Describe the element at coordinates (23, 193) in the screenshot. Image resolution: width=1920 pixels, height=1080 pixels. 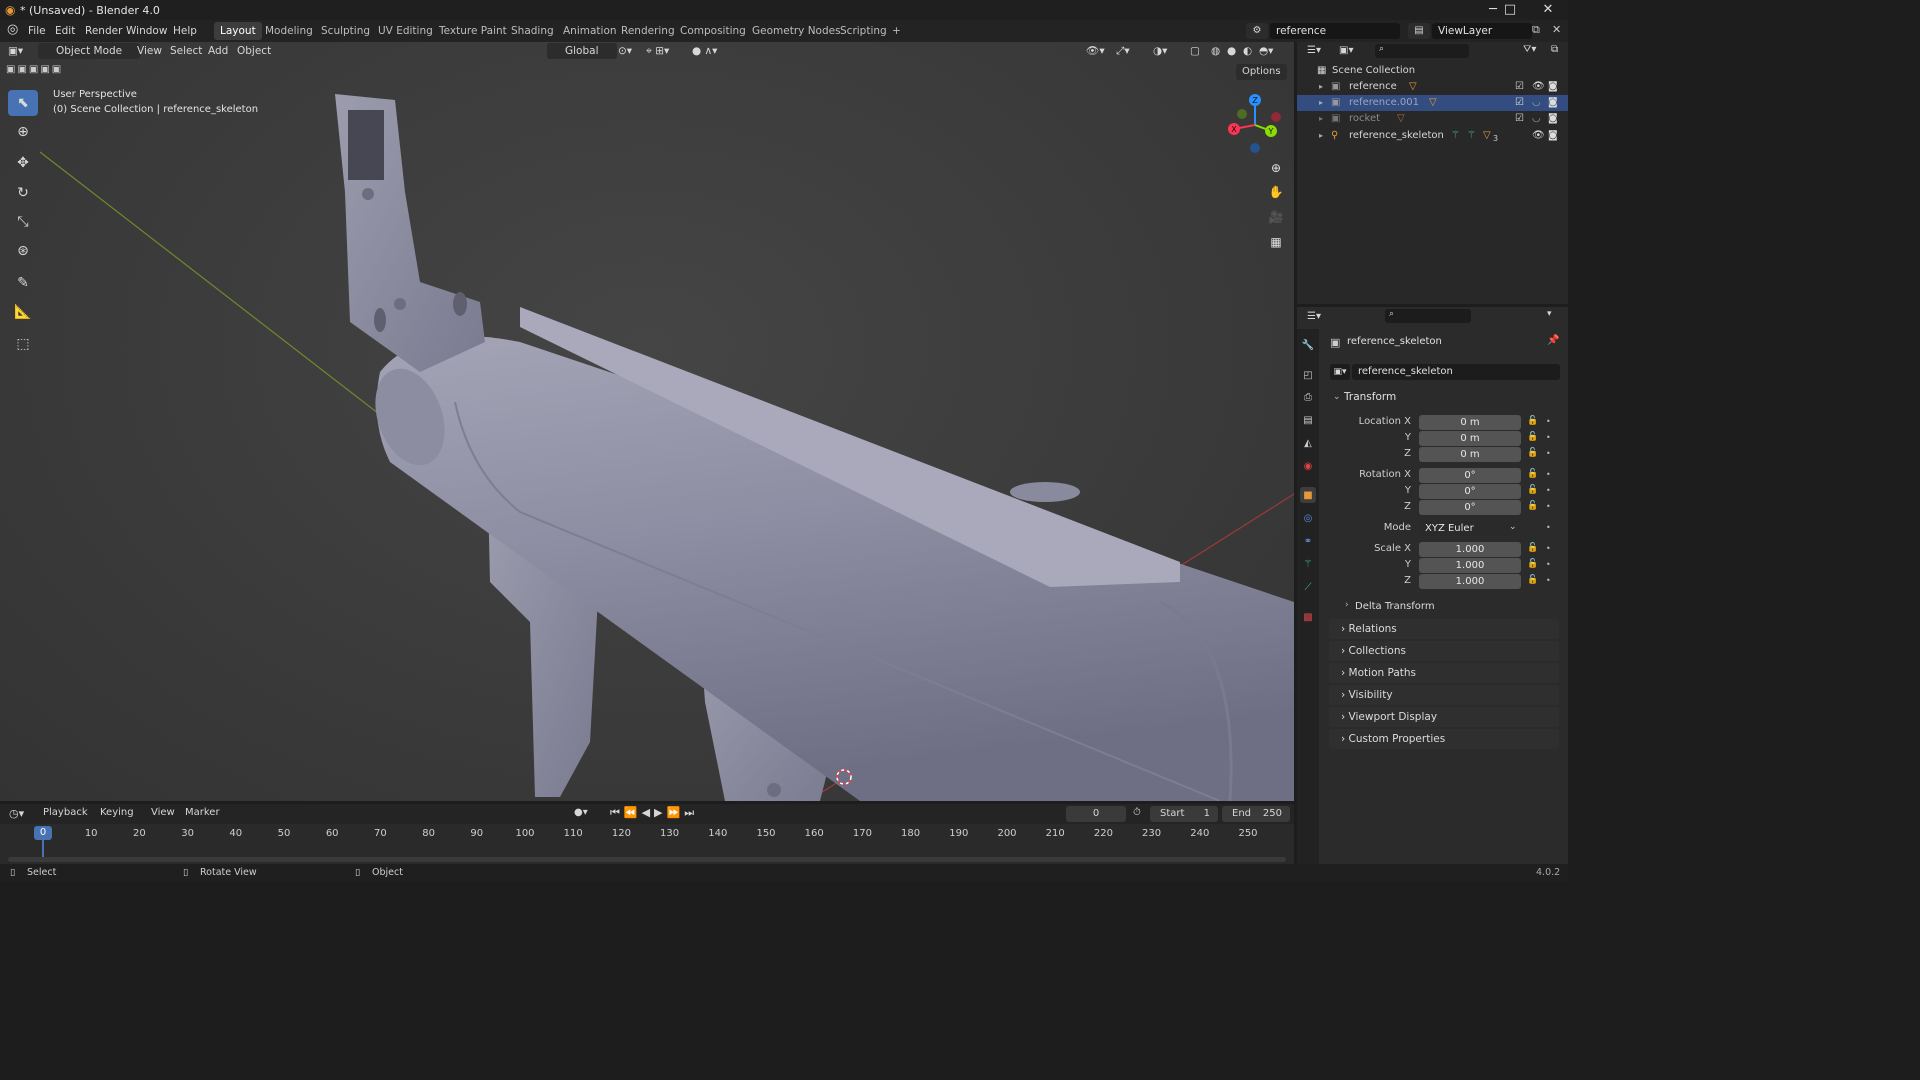
I see `rotate-tool: ↻` at that location.